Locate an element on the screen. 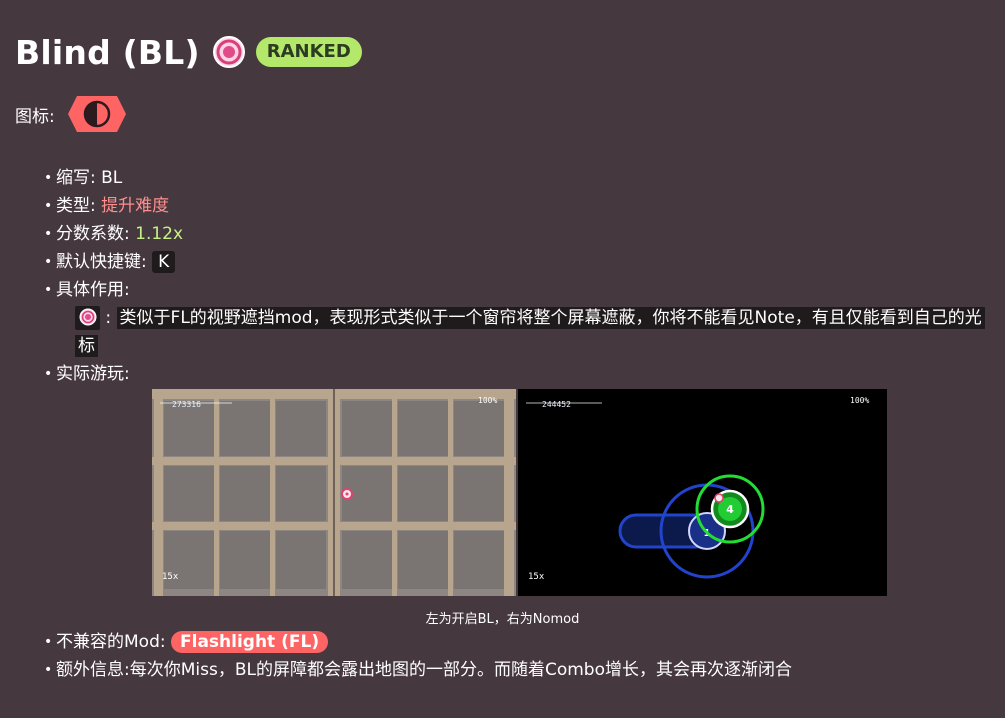 The height and width of the screenshot is (718, 1005). ranked-badge: RANKED is located at coordinates (308, 52).